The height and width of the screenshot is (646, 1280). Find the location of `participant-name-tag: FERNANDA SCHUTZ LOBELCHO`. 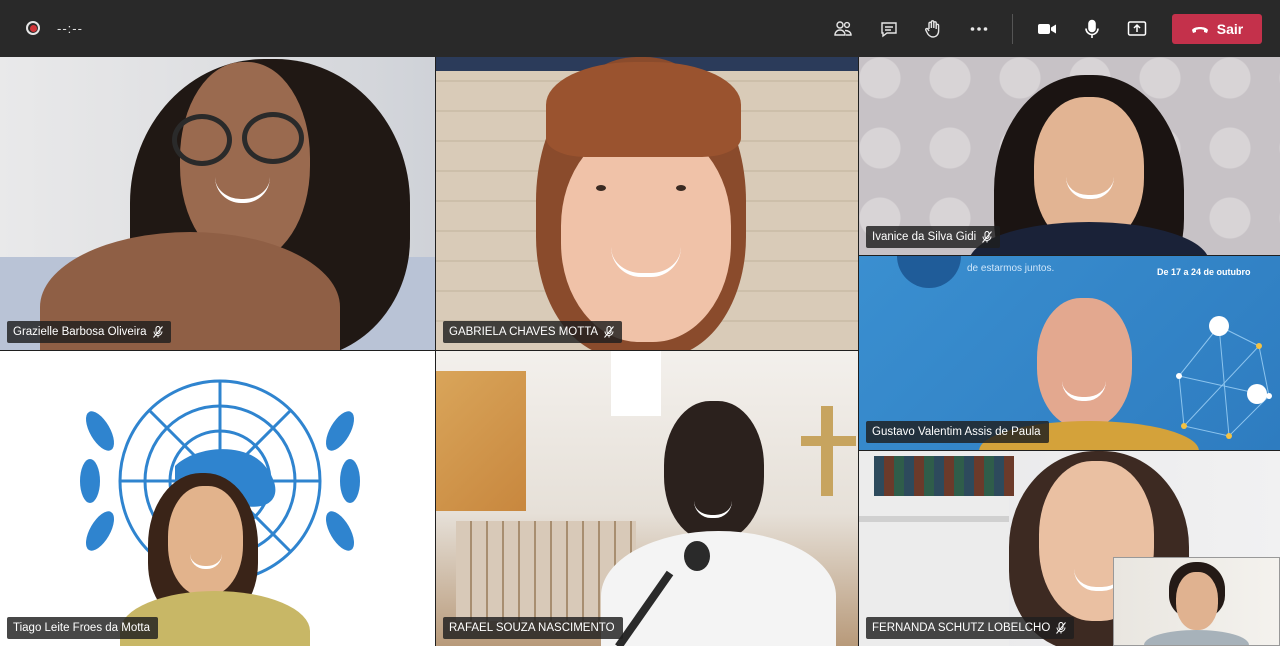

participant-name-tag: FERNANDA SCHUTZ LOBELCHO is located at coordinates (970, 628).